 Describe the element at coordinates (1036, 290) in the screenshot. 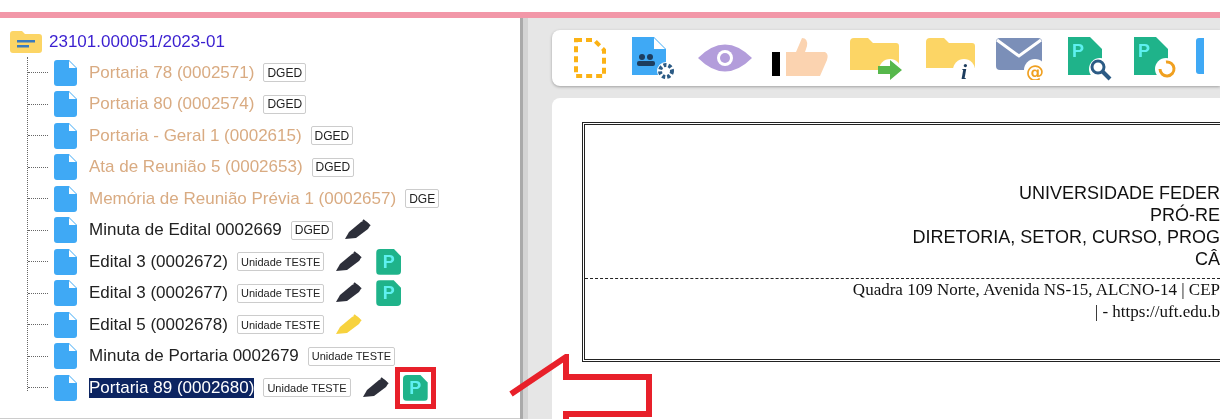

I see `address-line: Quadra 109 Norte, Avenida NS-15, ALCNO-14 | CEP` at that location.